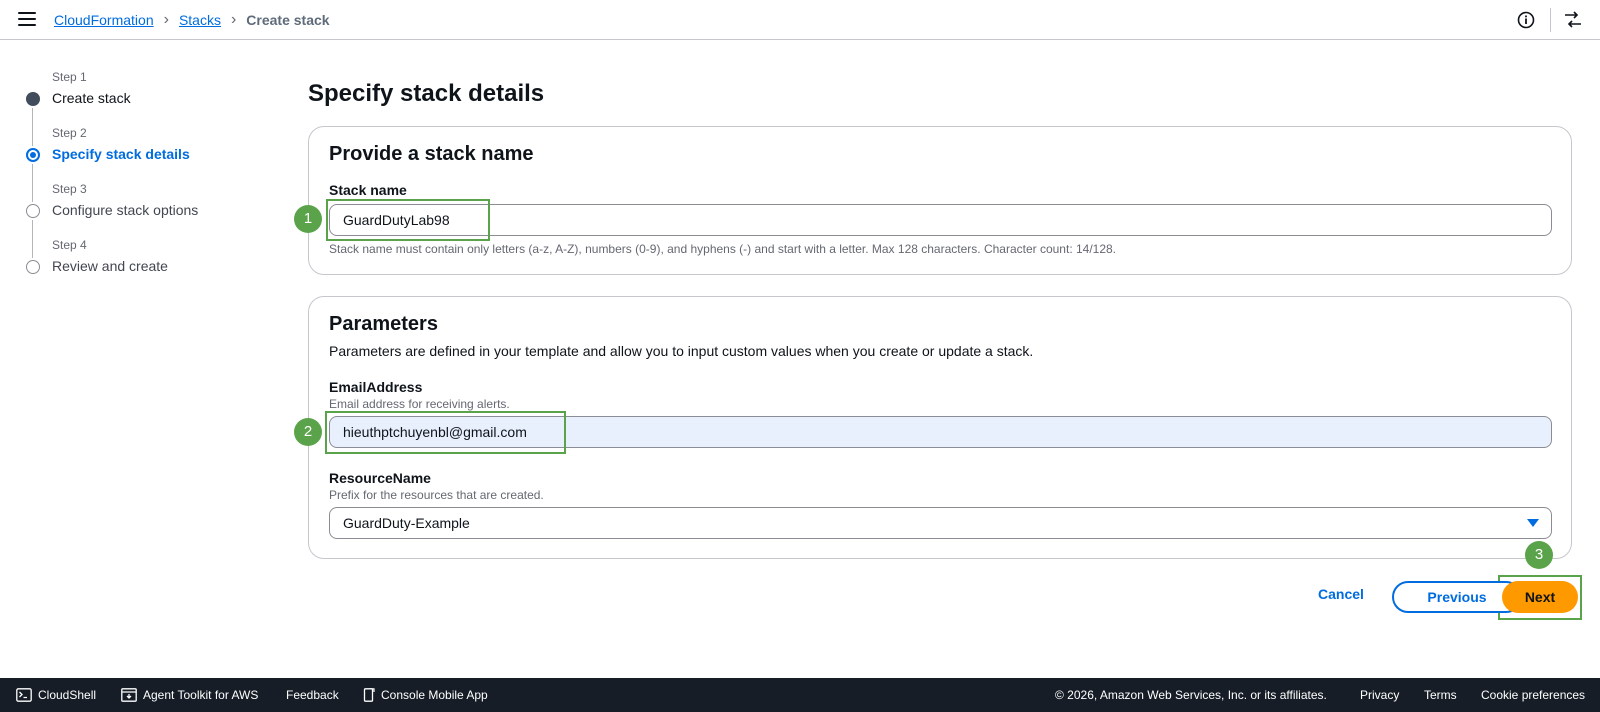 The image size is (1600, 712). I want to click on email-label: EmailAddress, so click(376, 387).